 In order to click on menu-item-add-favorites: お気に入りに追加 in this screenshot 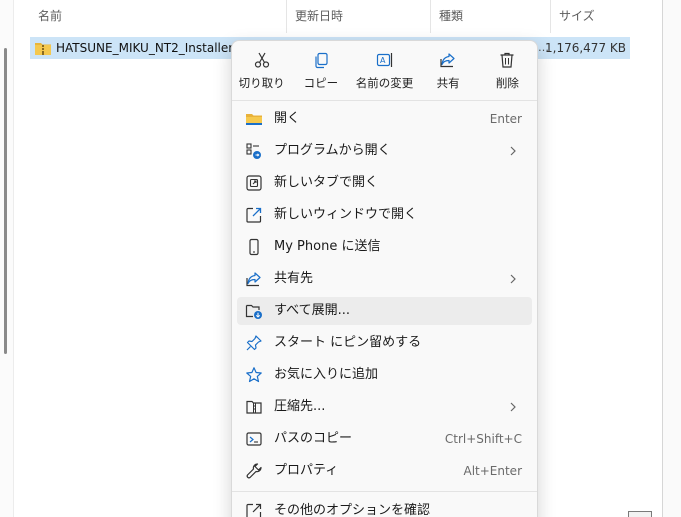, I will do `click(384, 375)`.